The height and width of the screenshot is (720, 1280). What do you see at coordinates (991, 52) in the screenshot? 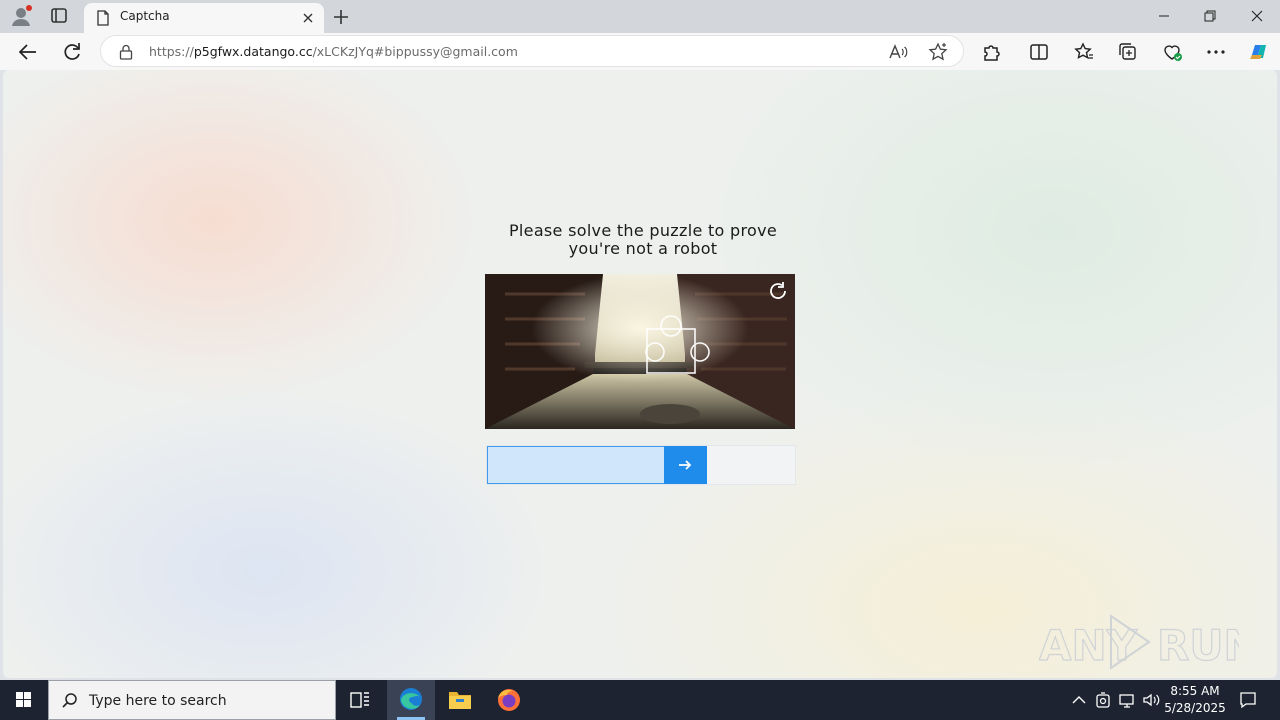
I see `extensions-icon` at bounding box center [991, 52].